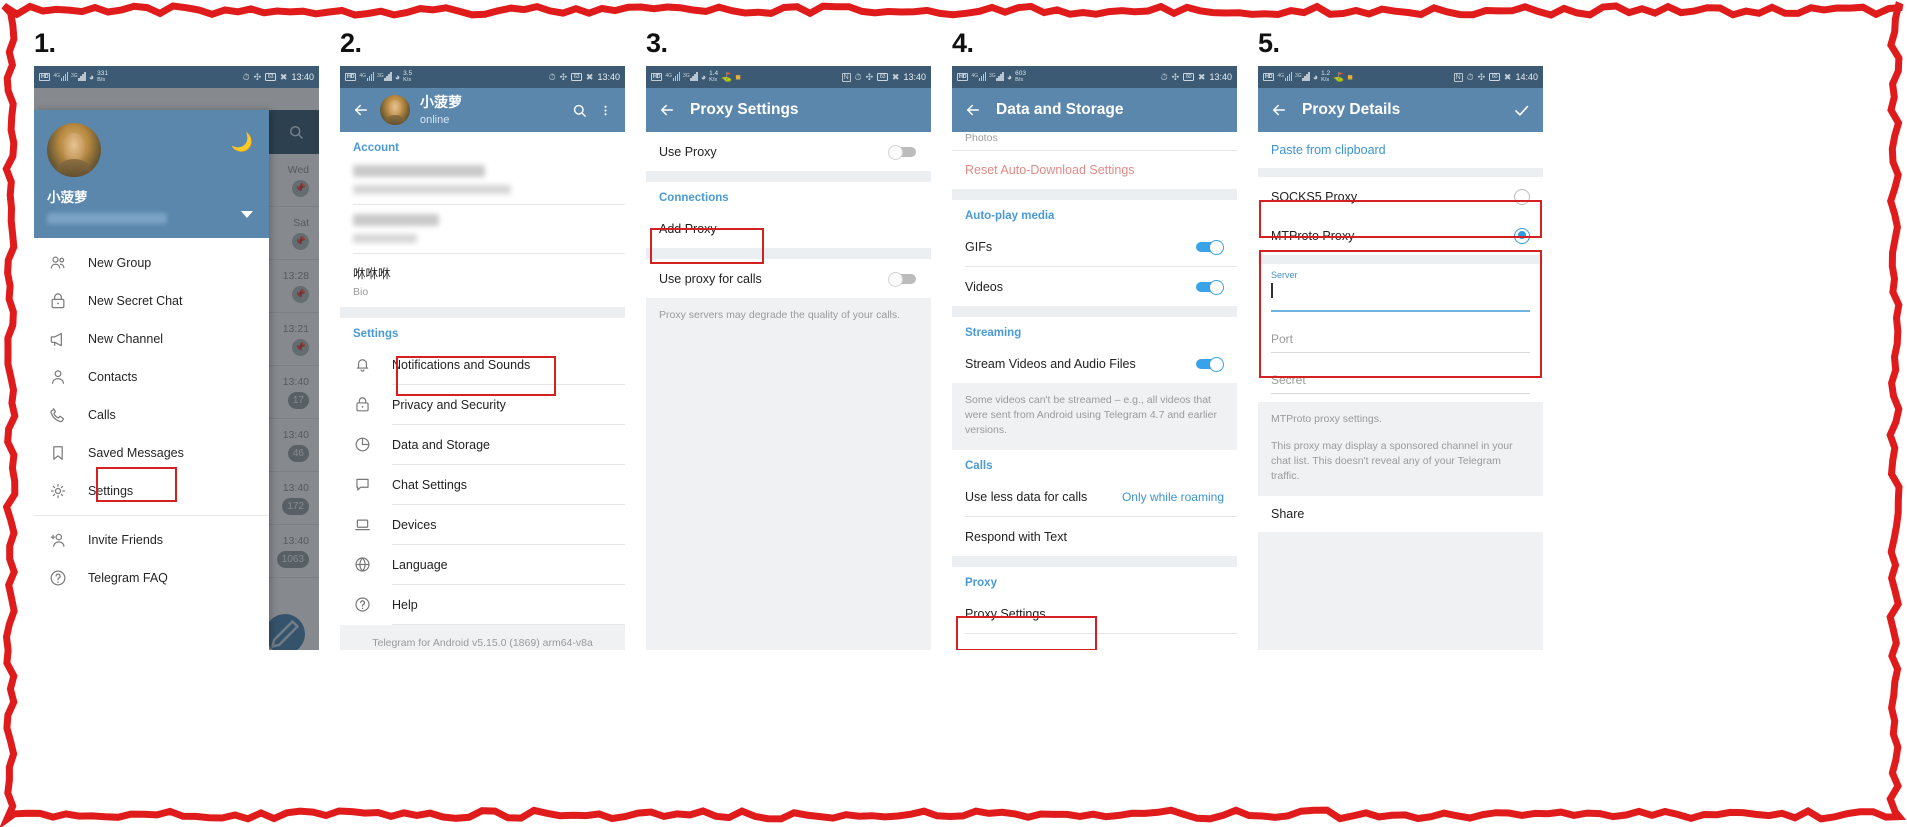  What do you see at coordinates (482, 280) in the screenshot?
I see `bio-row: 咻咻咻 Bio` at bounding box center [482, 280].